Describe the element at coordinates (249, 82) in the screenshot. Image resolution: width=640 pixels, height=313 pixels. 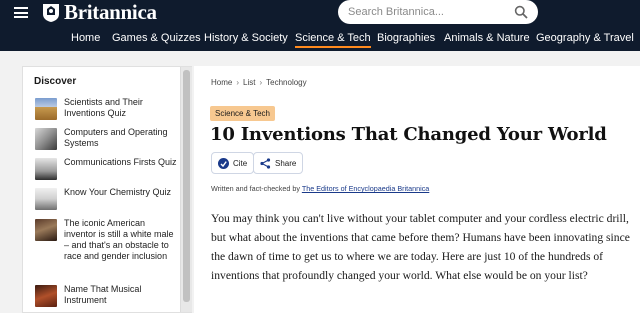
I see `breadcrumb-list: List` at that location.